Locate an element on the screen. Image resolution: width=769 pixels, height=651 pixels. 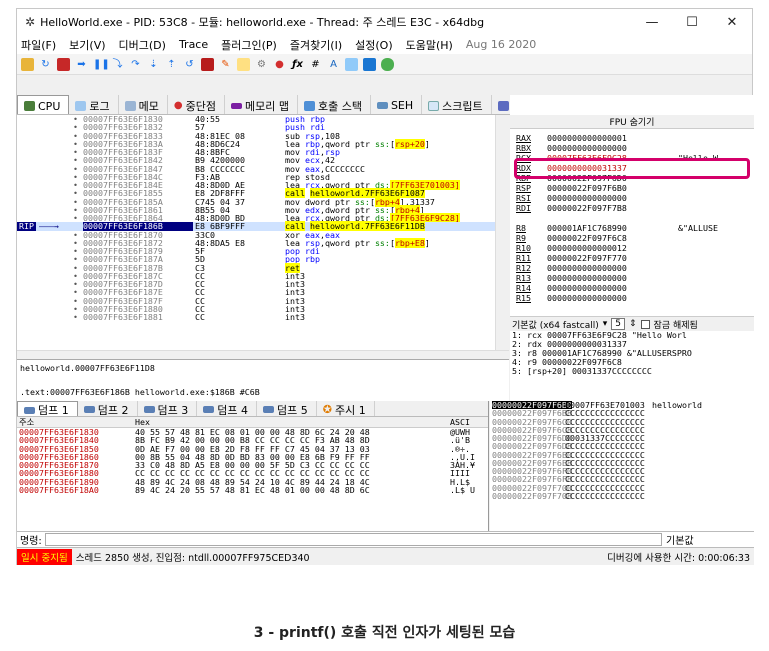
menu-favourites: 즐겨찾기(I) is located at coordinates (316, 45).